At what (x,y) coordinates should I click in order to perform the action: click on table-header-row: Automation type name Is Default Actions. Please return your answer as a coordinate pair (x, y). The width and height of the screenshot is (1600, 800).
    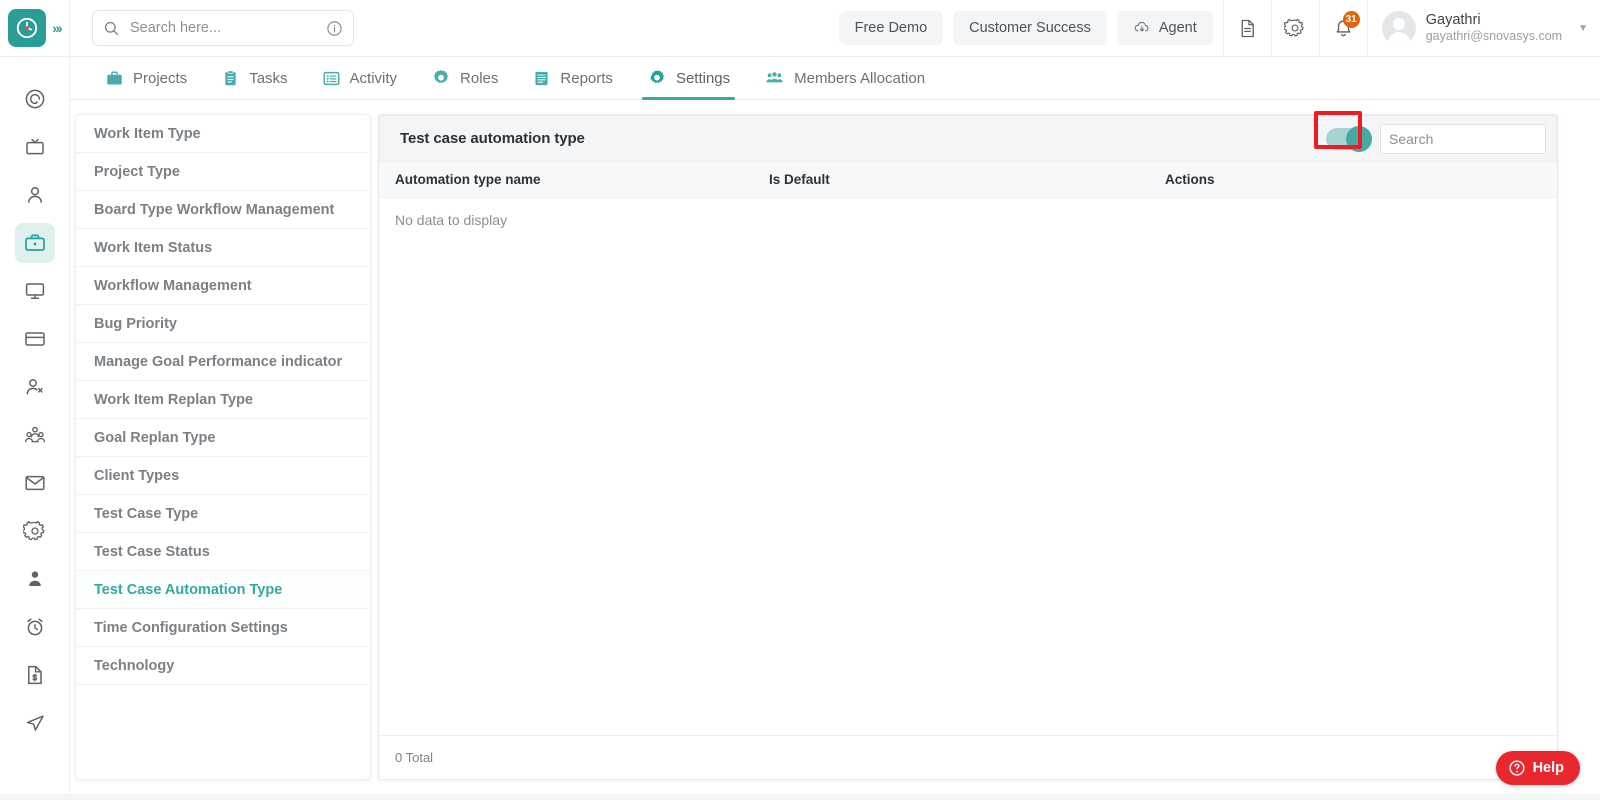
    Looking at the image, I should click on (968, 180).